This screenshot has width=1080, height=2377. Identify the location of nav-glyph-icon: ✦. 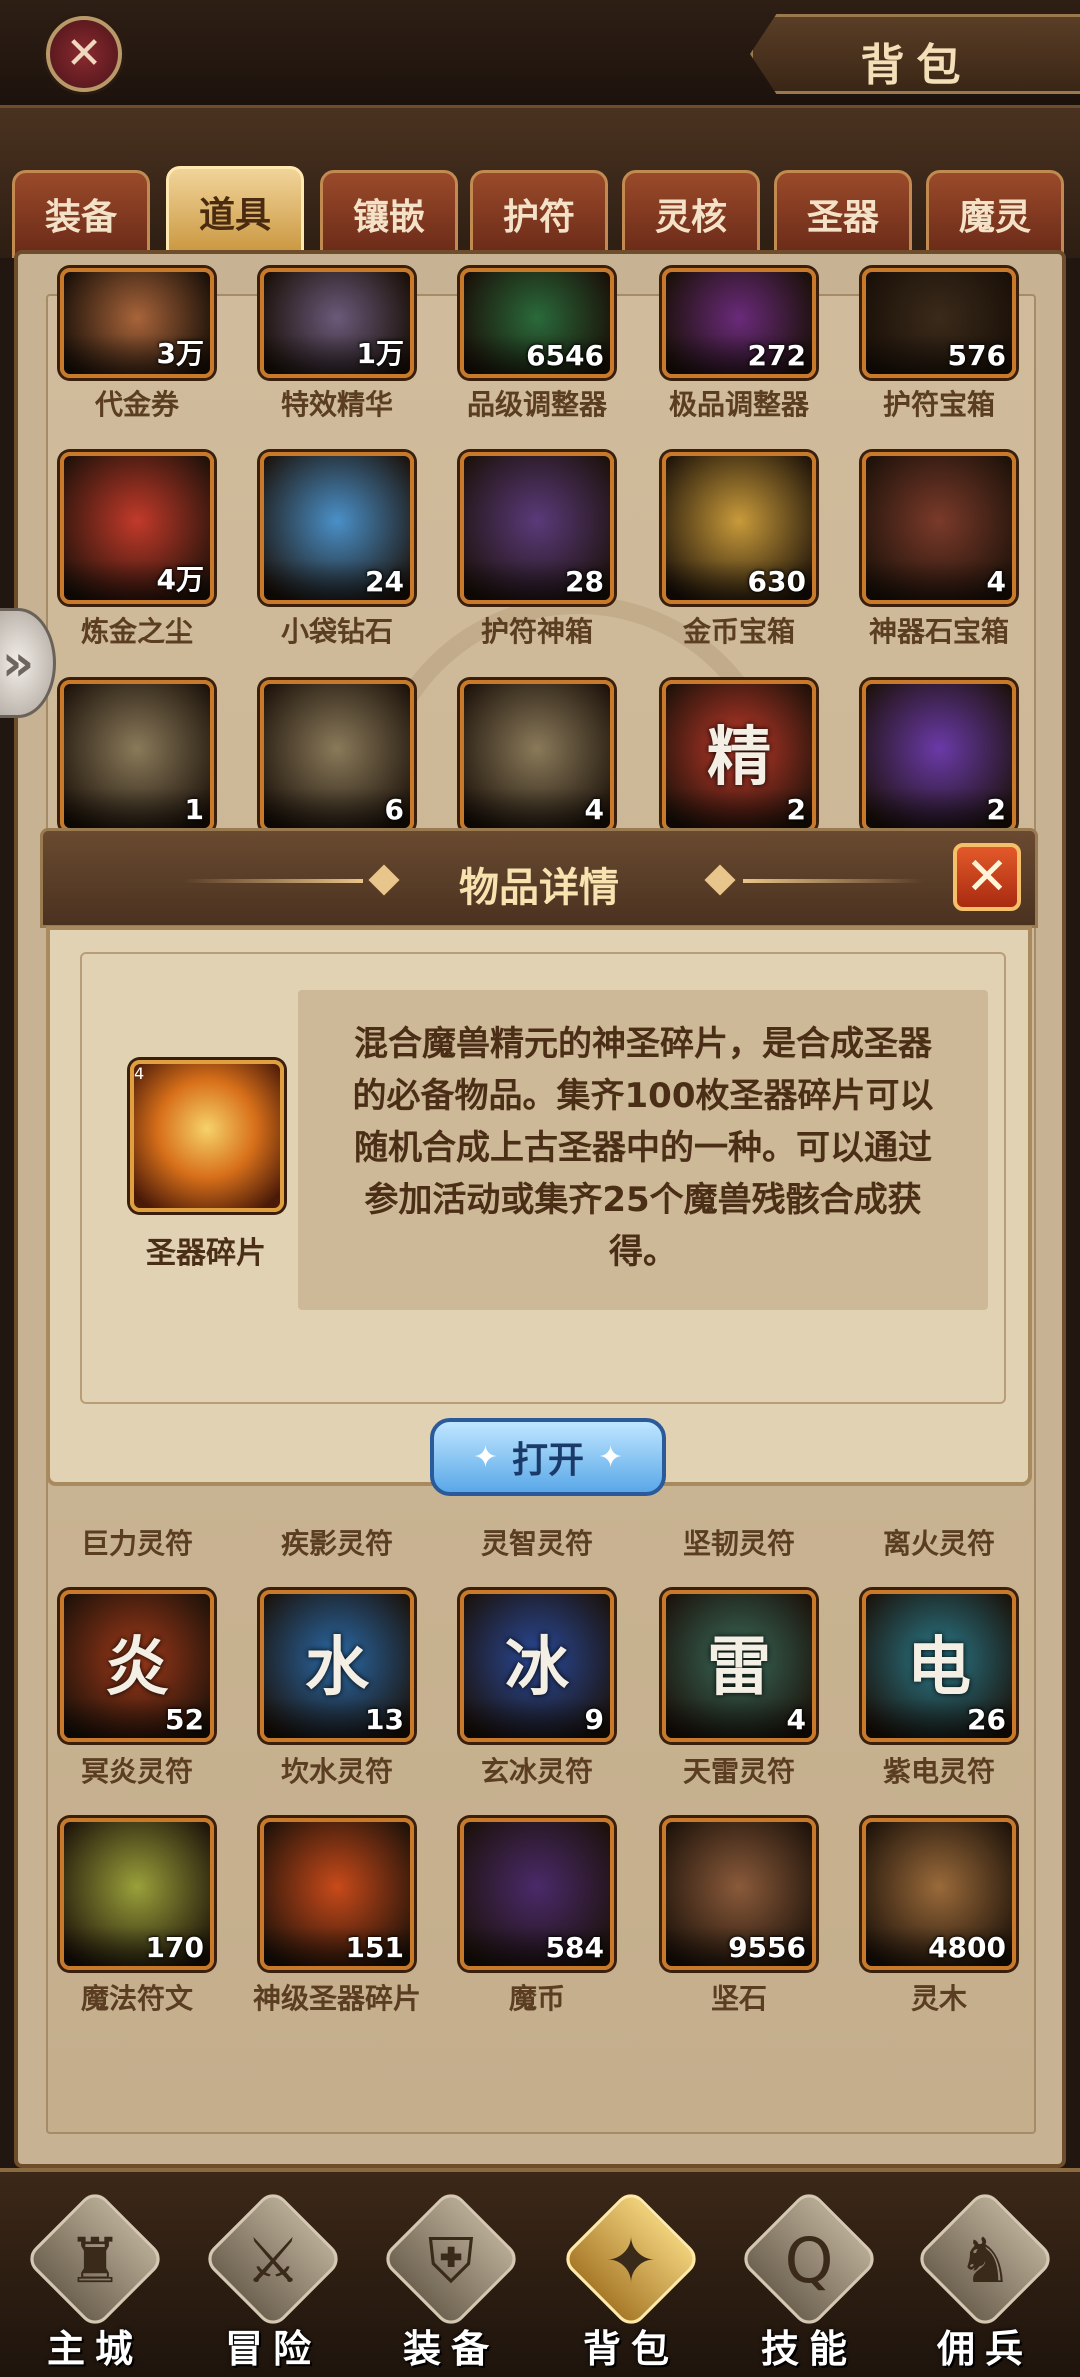
(631, 2260).